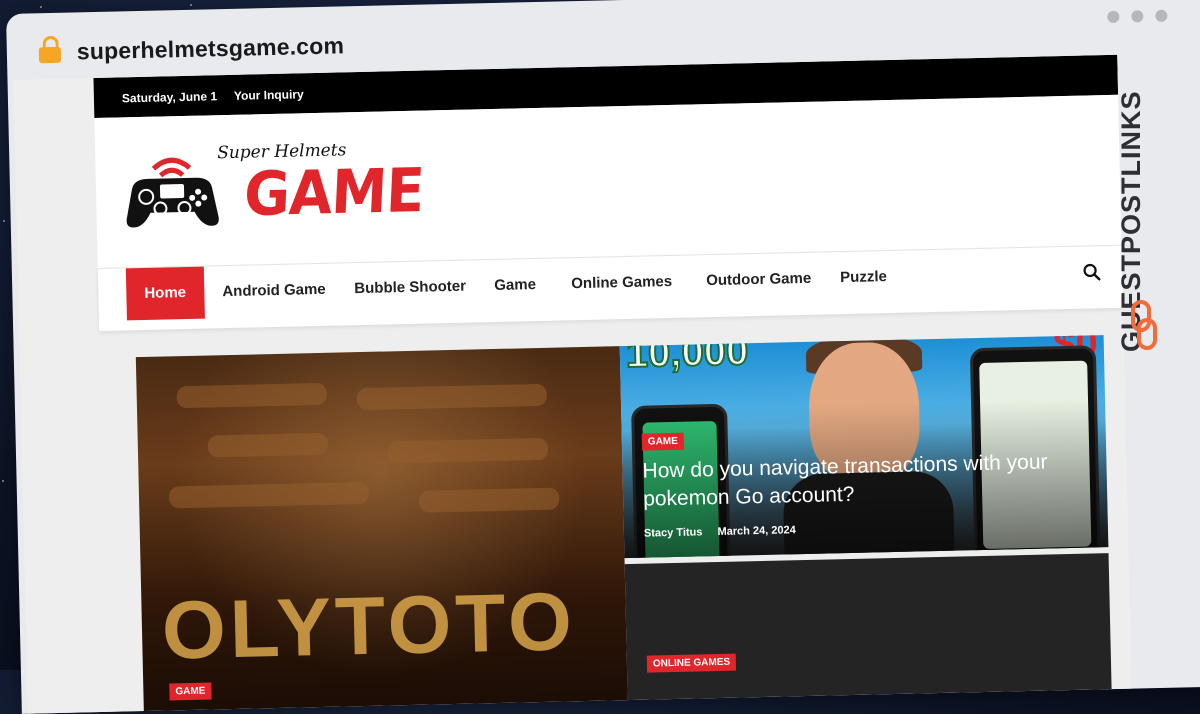 The image size is (1200, 714). Describe the element at coordinates (515, 286) in the screenshot. I see `nav-item-game: Game` at that location.